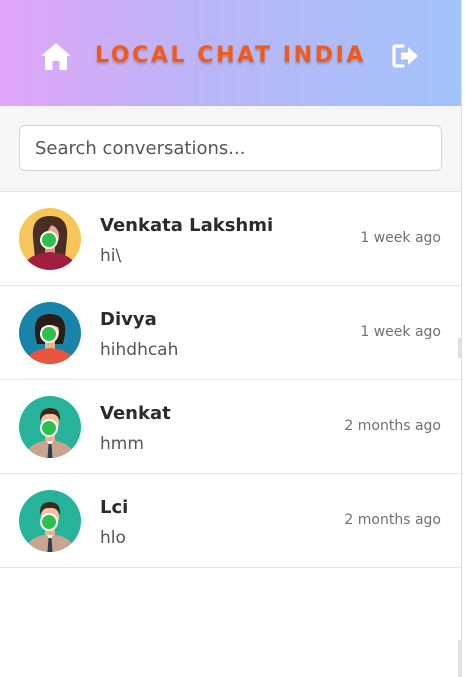 The width and height of the screenshot is (465, 677). Describe the element at coordinates (135, 413) in the screenshot. I see `conversation-name: Venkat` at that location.